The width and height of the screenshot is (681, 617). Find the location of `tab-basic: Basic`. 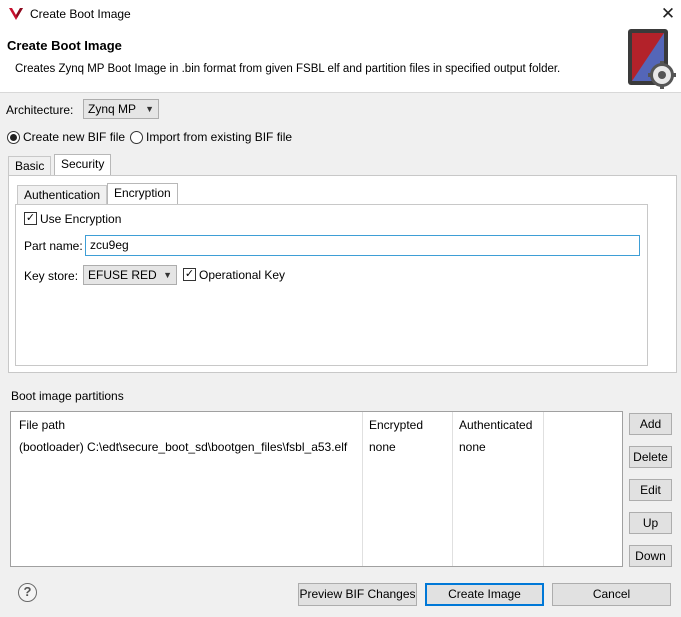

tab-basic: Basic is located at coordinates (30, 166).